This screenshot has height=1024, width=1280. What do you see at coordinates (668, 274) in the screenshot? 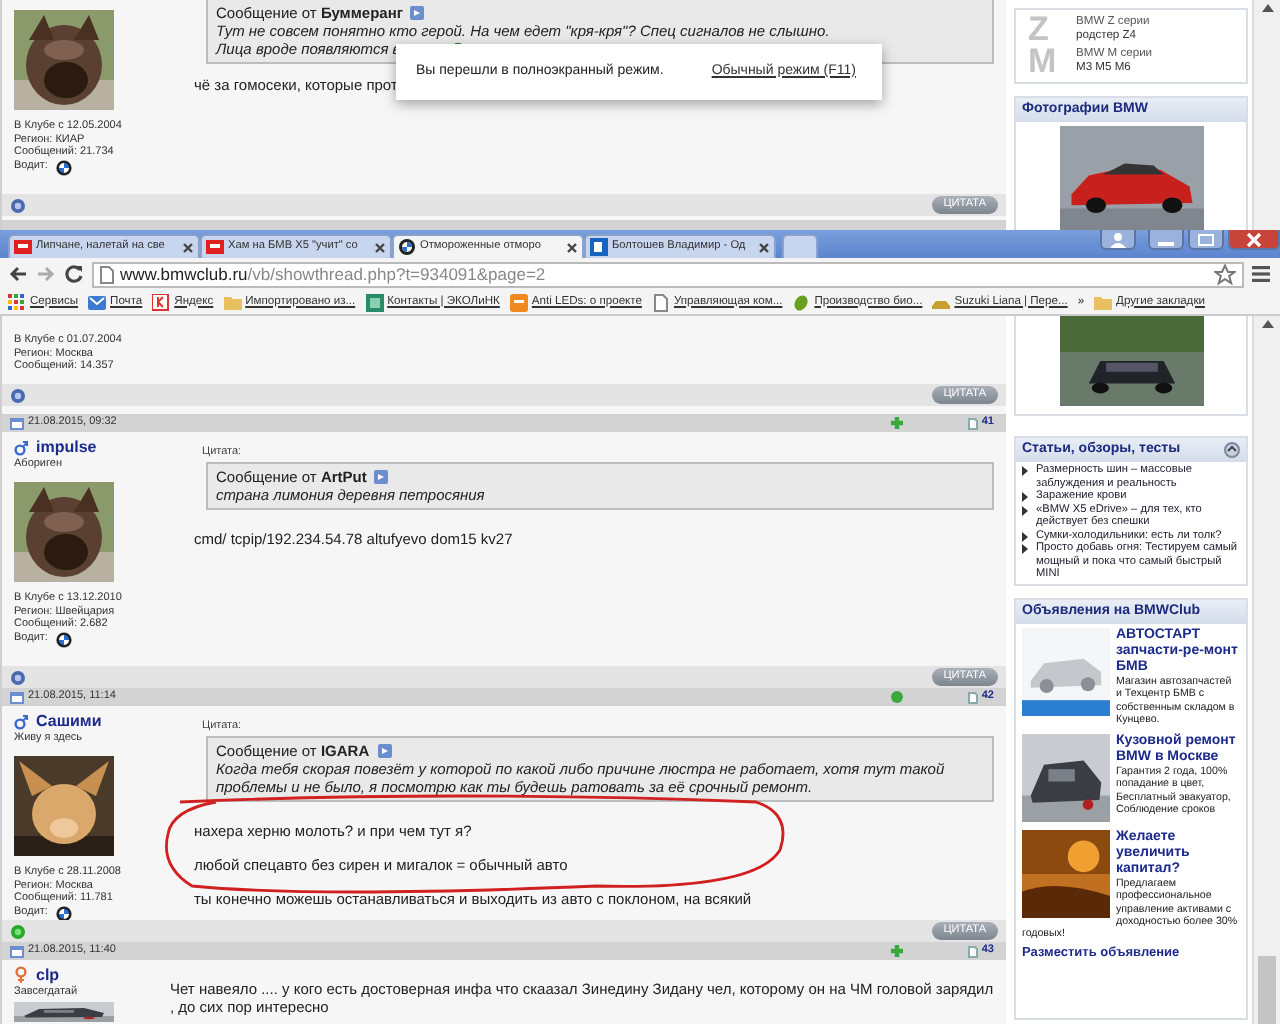
I see `address-bar: www.bmwclub.ru/vb/showthread.php?t=934091&page=2` at bounding box center [668, 274].